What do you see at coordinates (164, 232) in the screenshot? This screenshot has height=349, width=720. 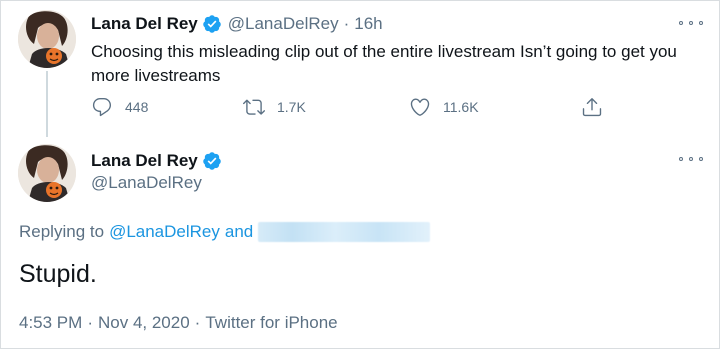 I see `mention-link: @LanaDelRey` at bounding box center [164, 232].